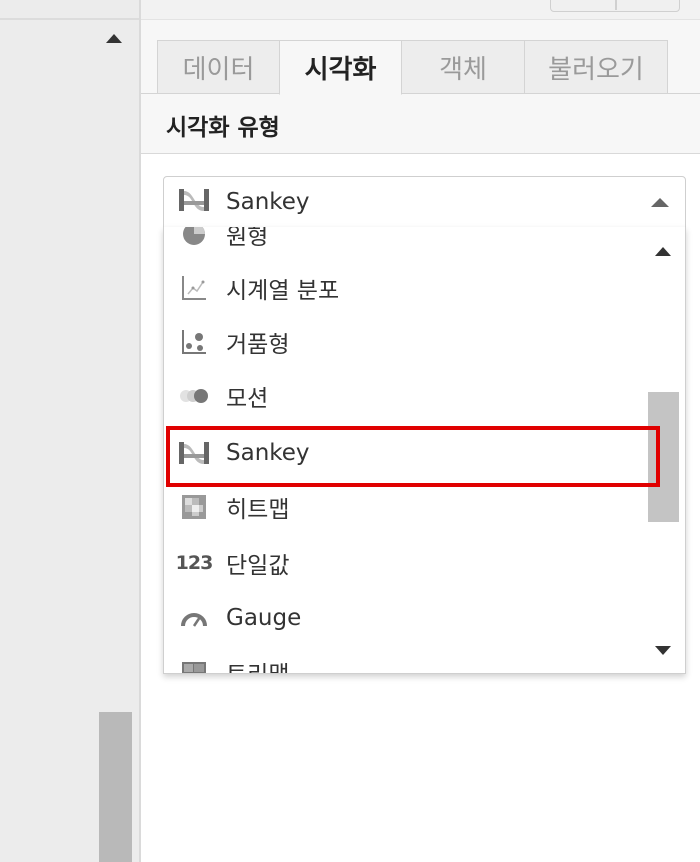 Image resolution: width=700 pixels, height=862 pixels. I want to click on option-label: 히트맵, so click(258, 510).